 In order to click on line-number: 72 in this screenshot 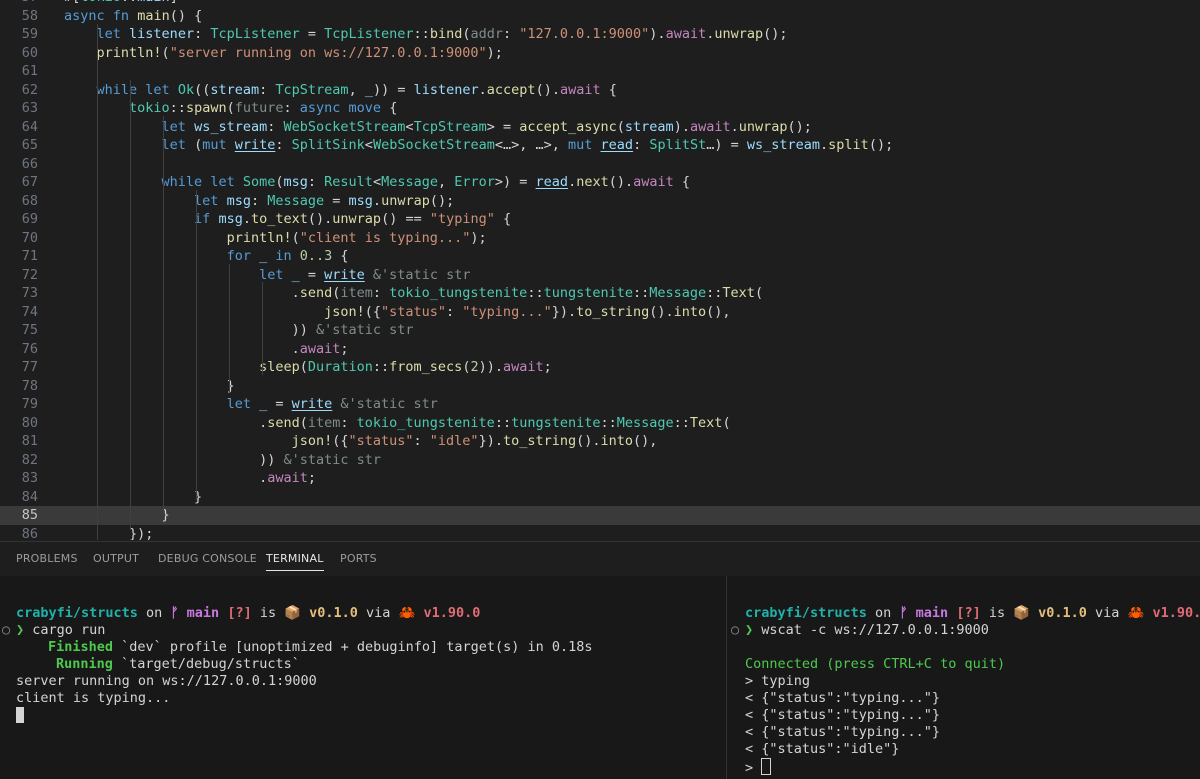, I will do `click(29, 274)`.